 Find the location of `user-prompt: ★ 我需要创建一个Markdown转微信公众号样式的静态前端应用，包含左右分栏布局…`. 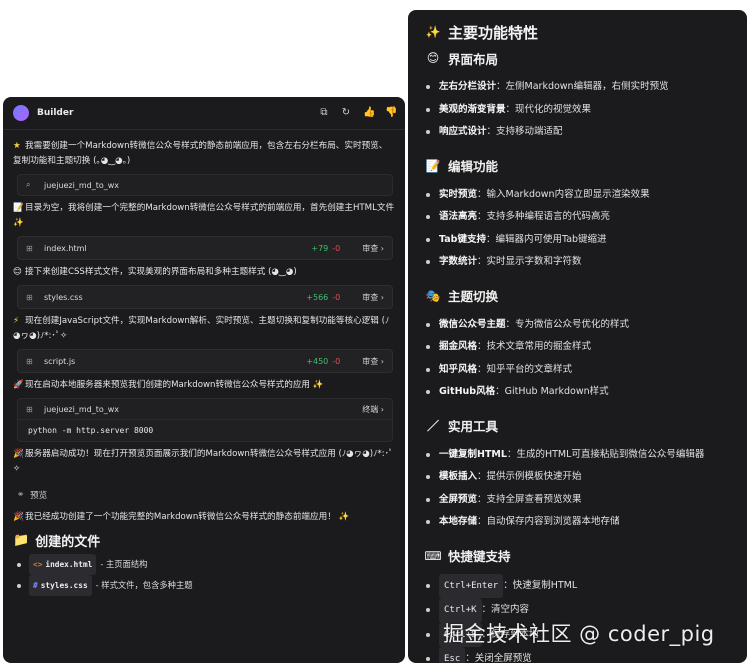

user-prompt: ★ 我需要创建一个Markdown转微信公众号样式的静态前端应用，包含左右分栏布局… is located at coordinates (200, 153).